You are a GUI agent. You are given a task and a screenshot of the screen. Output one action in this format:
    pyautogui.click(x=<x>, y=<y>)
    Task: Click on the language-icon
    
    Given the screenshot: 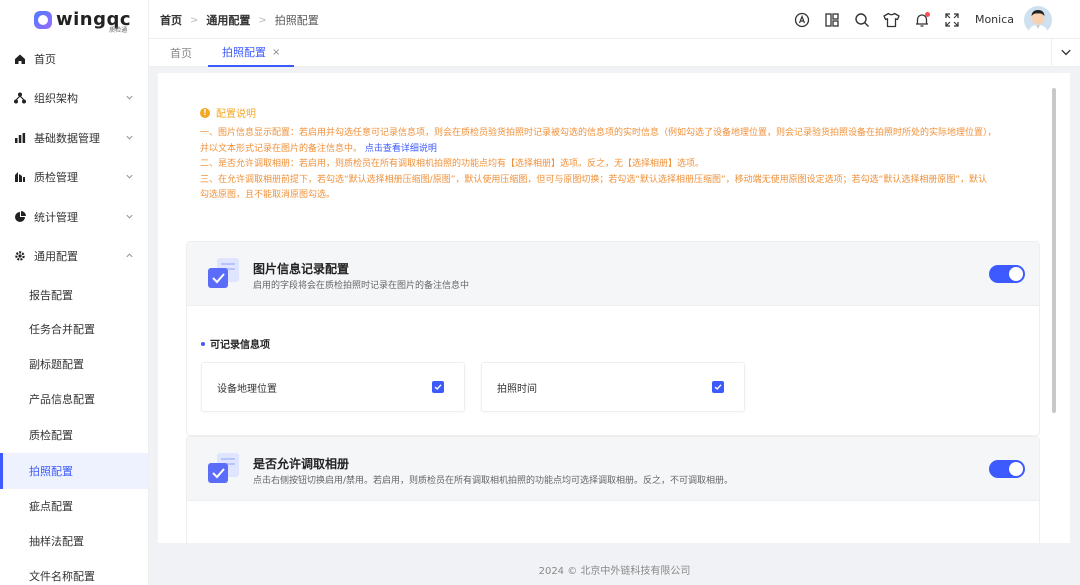 What is the action you would take?
    pyautogui.click(x=802, y=20)
    